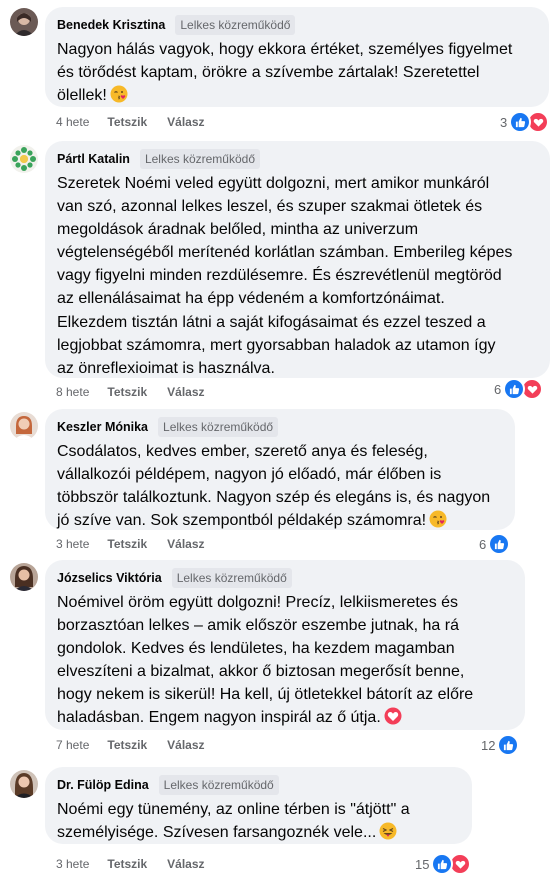  I want to click on comment-timestamp: 8 hete, so click(72, 392).